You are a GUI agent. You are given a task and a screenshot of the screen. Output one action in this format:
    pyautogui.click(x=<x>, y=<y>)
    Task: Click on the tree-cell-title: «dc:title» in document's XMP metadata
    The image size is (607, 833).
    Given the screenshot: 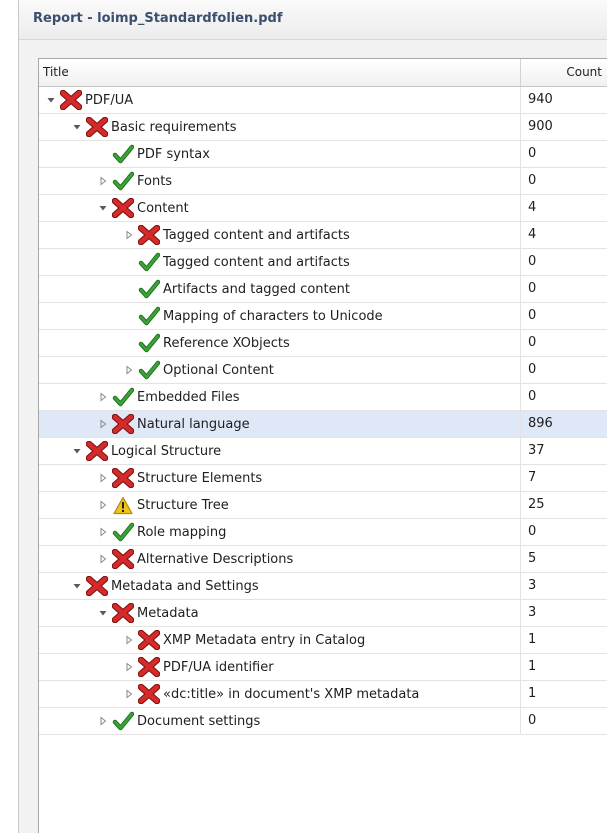 What is the action you would take?
    pyautogui.click(x=280, y=694)
    